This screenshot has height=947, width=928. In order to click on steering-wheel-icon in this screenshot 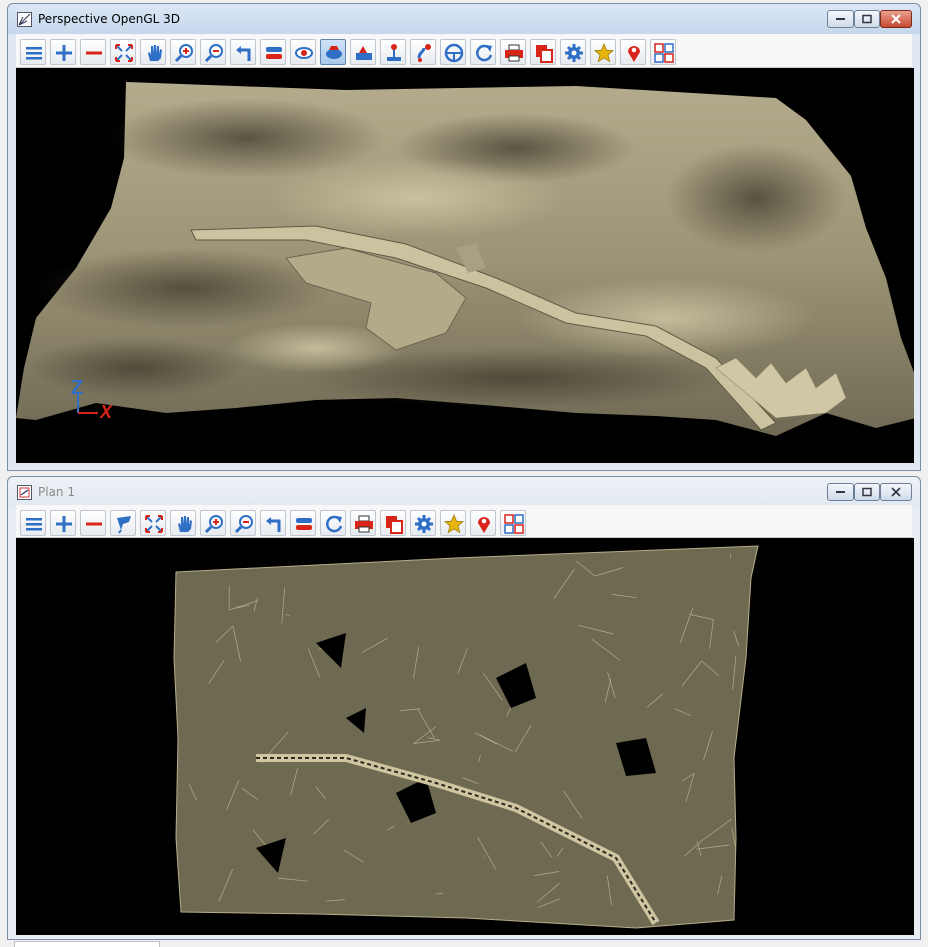, I will do `click(454, 53)`.